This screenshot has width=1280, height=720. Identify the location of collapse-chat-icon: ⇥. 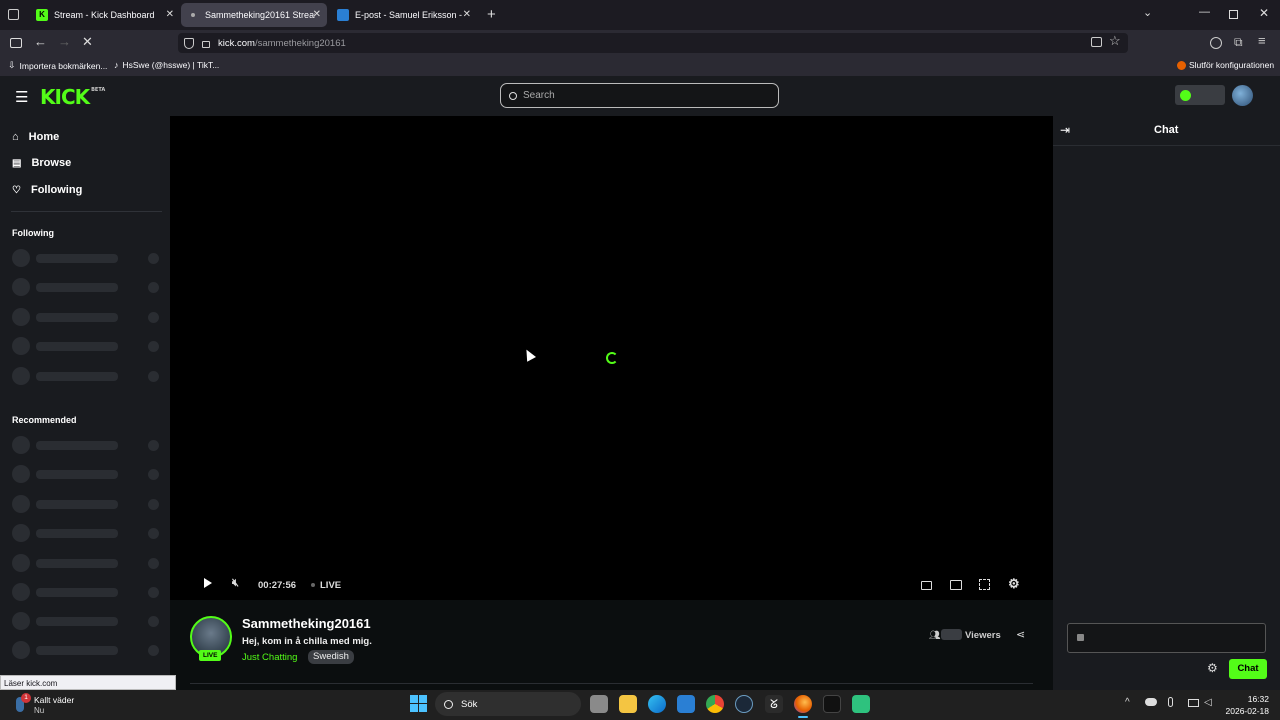
(1065, 130).